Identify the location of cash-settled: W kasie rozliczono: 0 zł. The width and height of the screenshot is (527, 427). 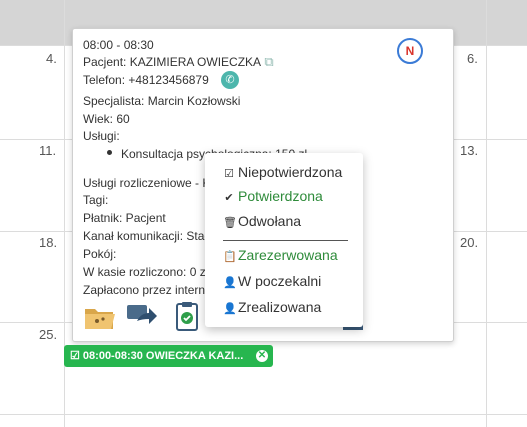
(146, 272).